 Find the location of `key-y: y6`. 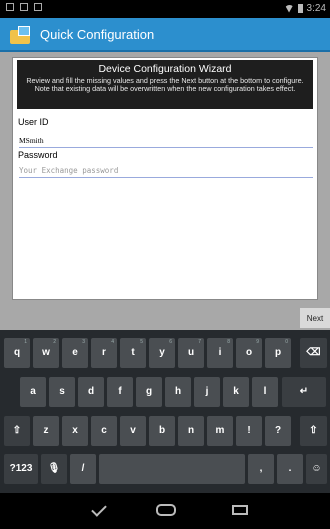

key-y: y6 is located at coordinates (162, 353).